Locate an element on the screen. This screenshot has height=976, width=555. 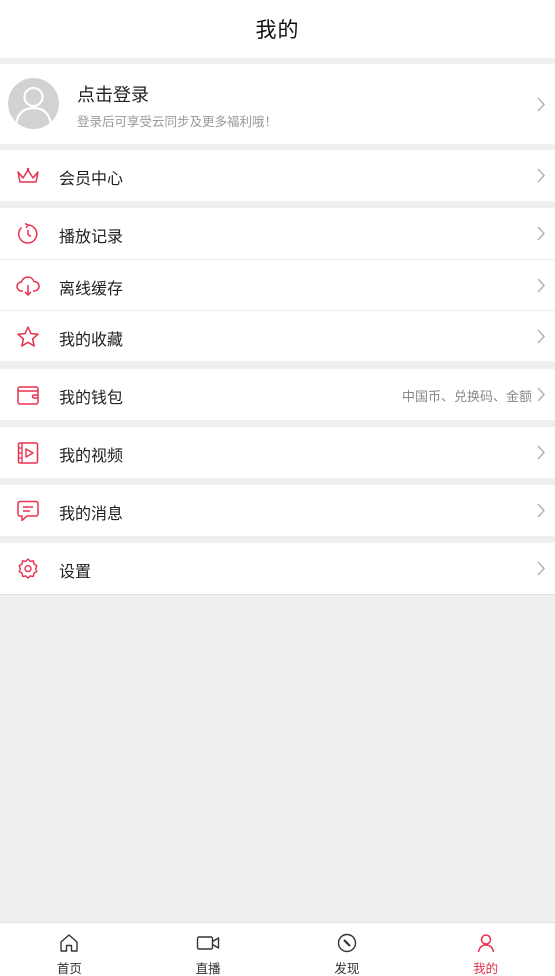
history-clock-icon is located at coordinates (27, 233).